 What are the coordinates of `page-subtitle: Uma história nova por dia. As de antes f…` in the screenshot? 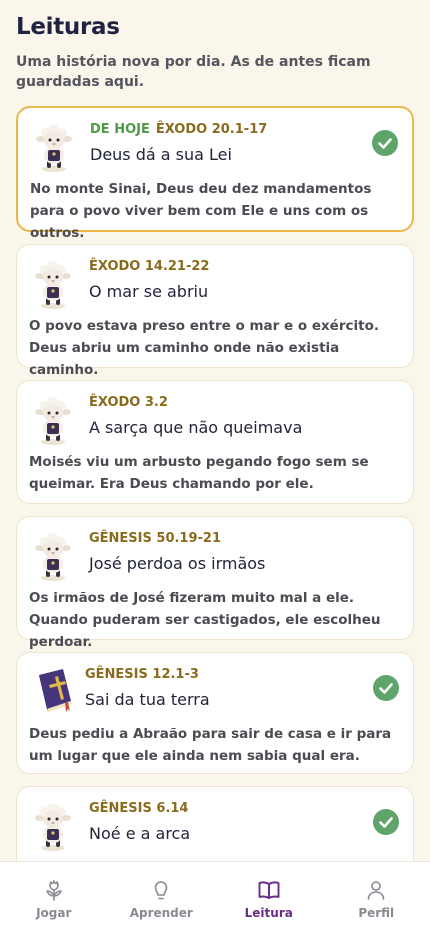 It's located at (193, 72).